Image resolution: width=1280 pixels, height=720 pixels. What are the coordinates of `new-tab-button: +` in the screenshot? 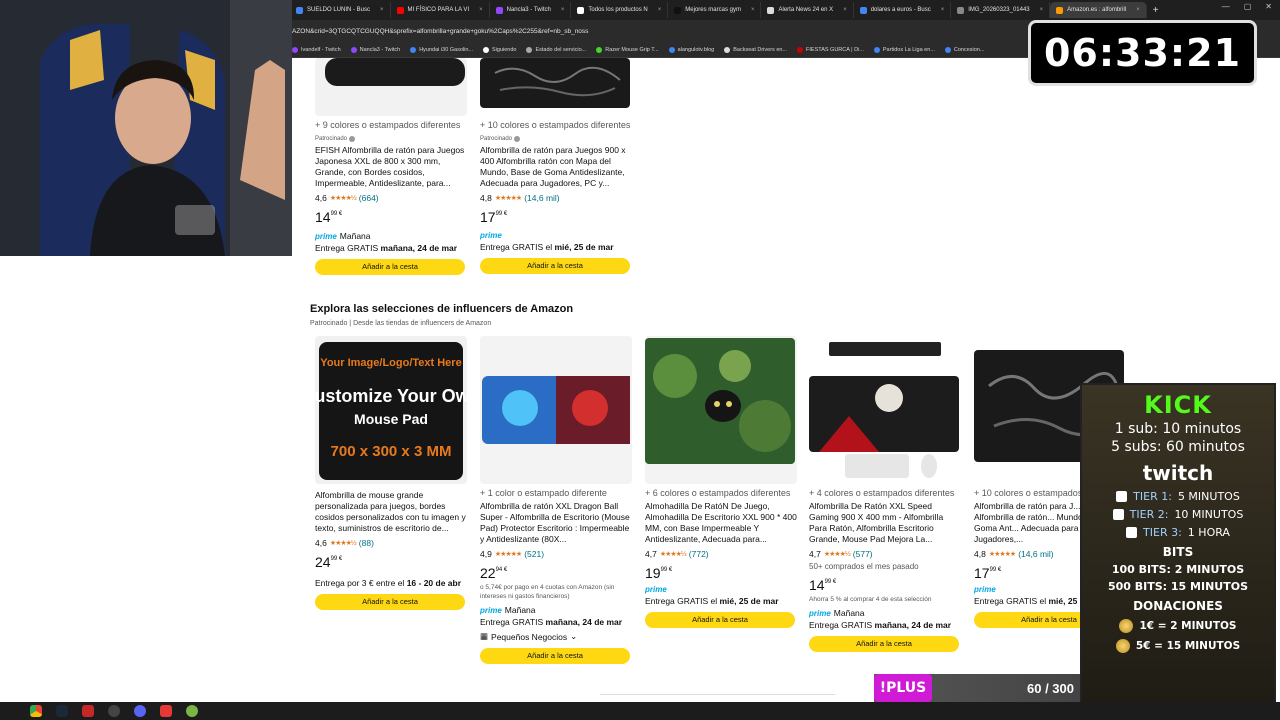 It's located at (1156, 10).